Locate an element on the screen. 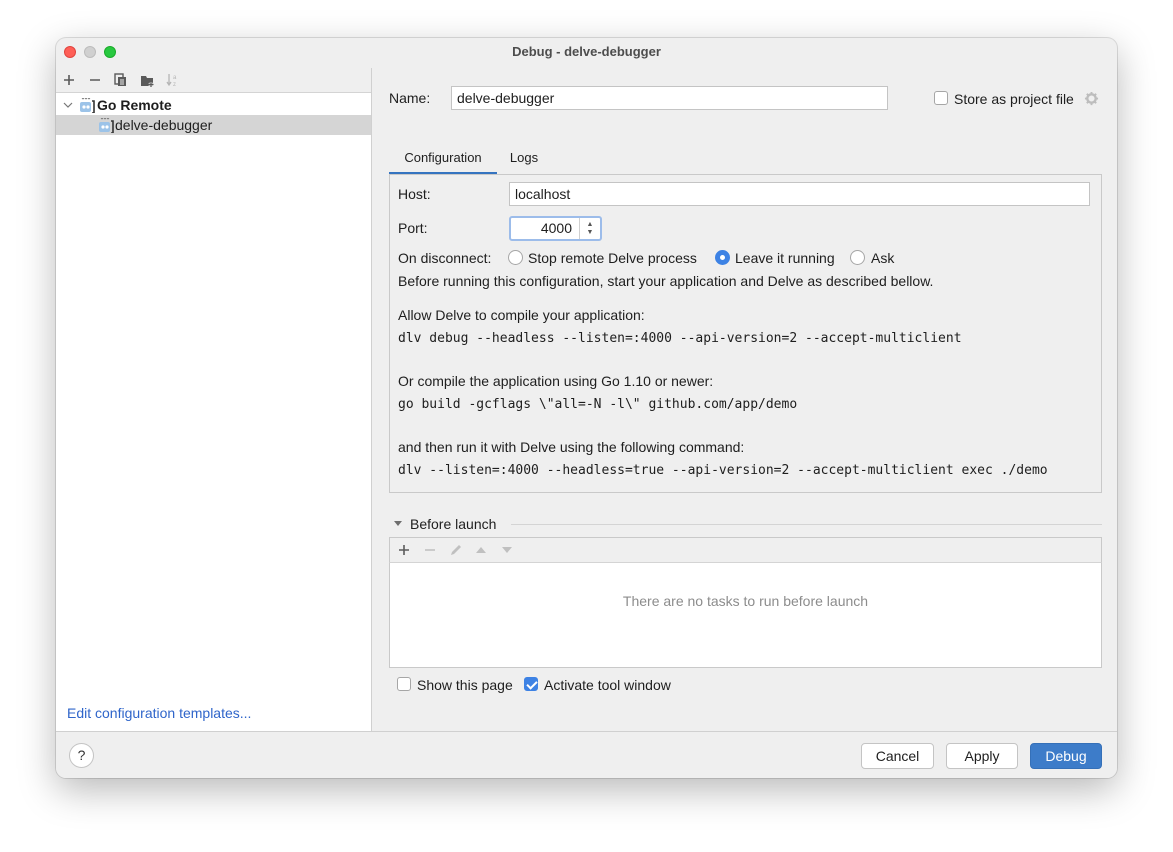  activate-tool-window-checkbox is located at coordinates (531, 684).